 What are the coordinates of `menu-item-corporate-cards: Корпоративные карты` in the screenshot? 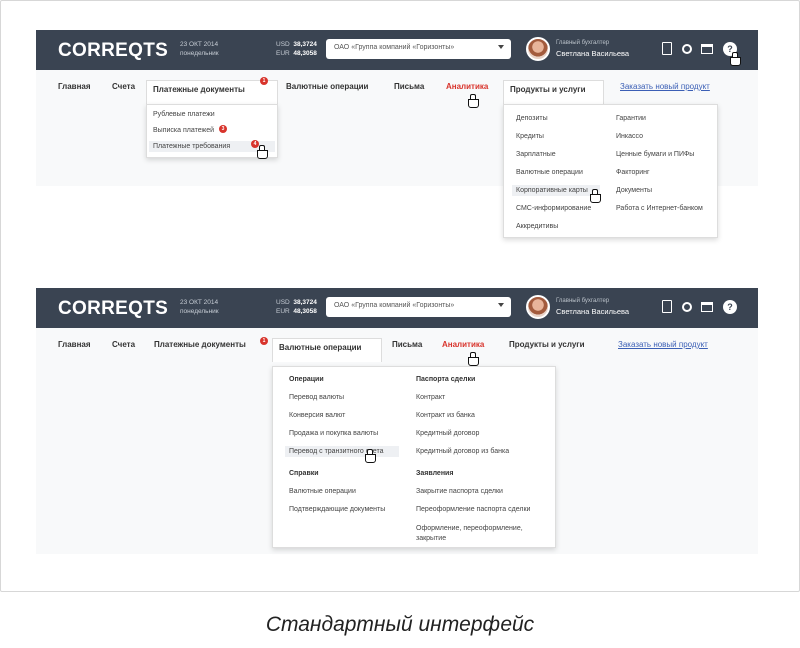 It's located at (556, 190).